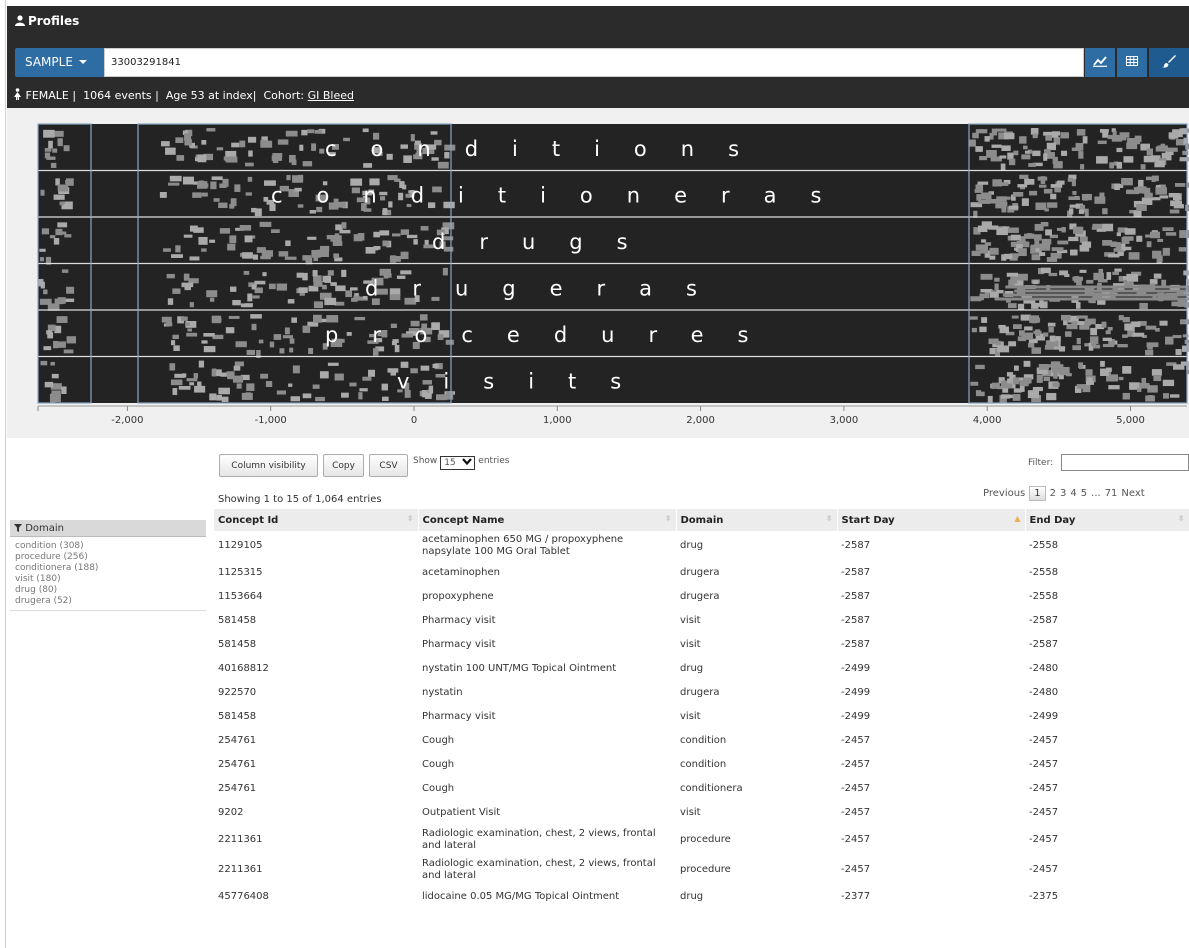 Image resolution: width=1189 pixels, height=948 pixels. Describe the element at coordinates (1100, 62) in the screenshot. I see `chart-view-button` at that location.